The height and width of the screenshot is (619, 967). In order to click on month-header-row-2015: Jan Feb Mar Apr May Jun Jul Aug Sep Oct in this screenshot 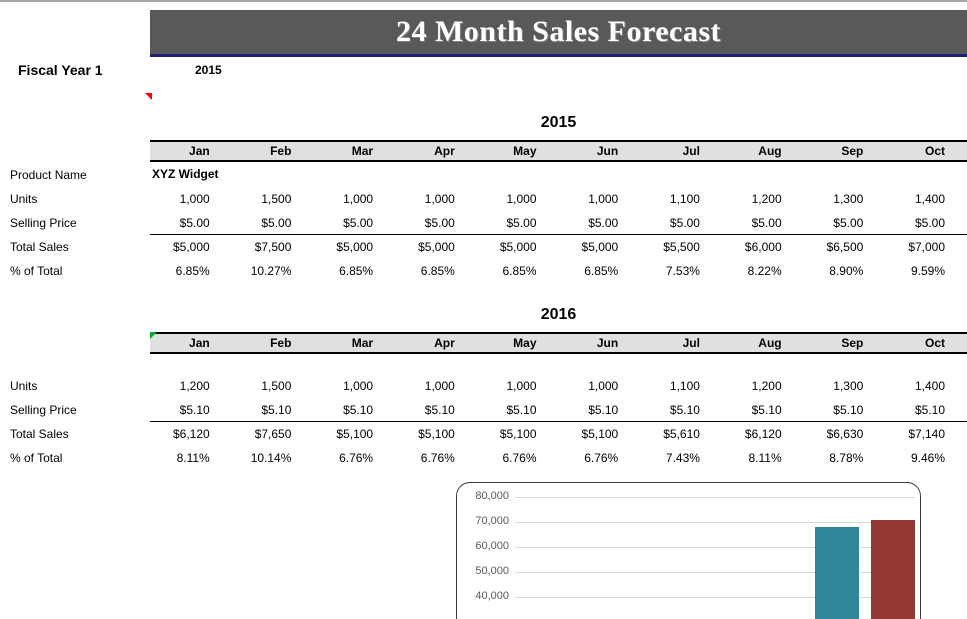, I will do `click(558, 151)`.